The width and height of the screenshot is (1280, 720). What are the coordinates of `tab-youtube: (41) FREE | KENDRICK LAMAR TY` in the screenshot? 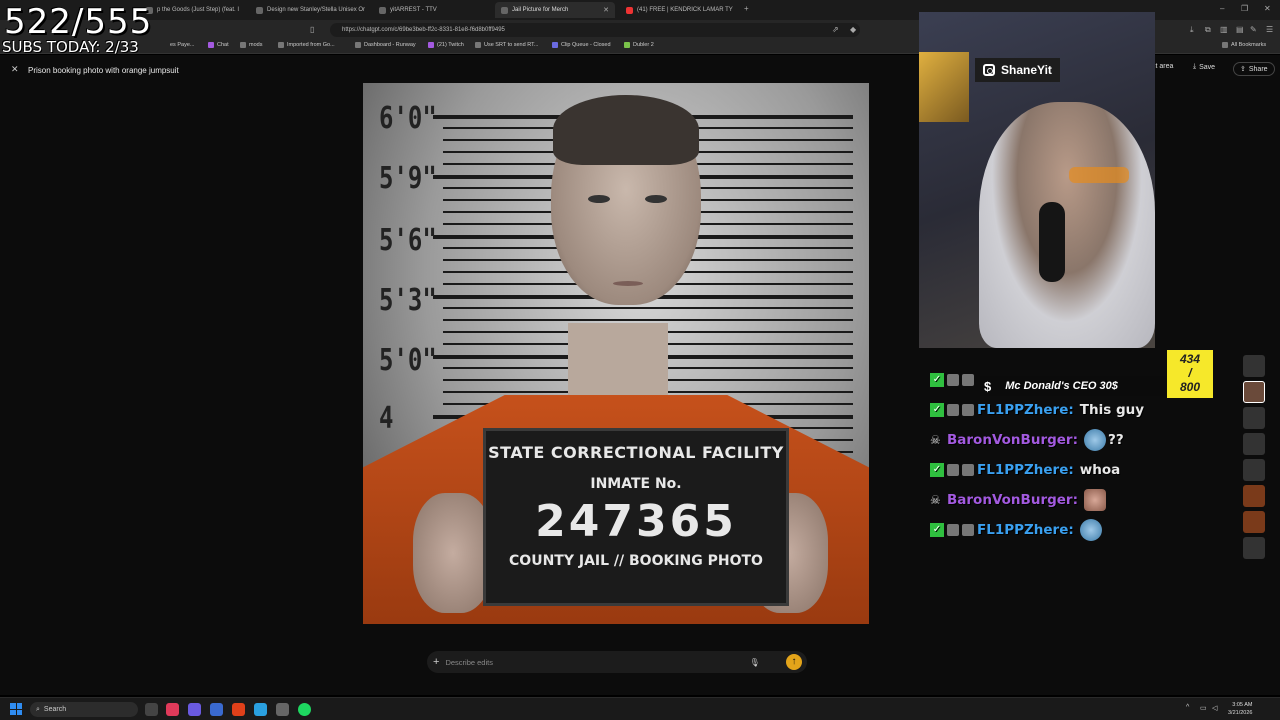 It's located at (679, 10).